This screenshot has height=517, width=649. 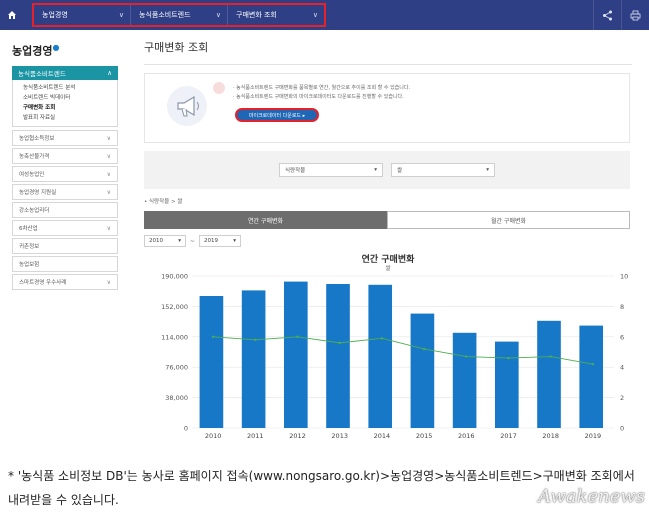 What do you see at coordinates (622, 368) in the screenshot?
I see `y-tick-label-right: 4` at bounding box center [622, 368].